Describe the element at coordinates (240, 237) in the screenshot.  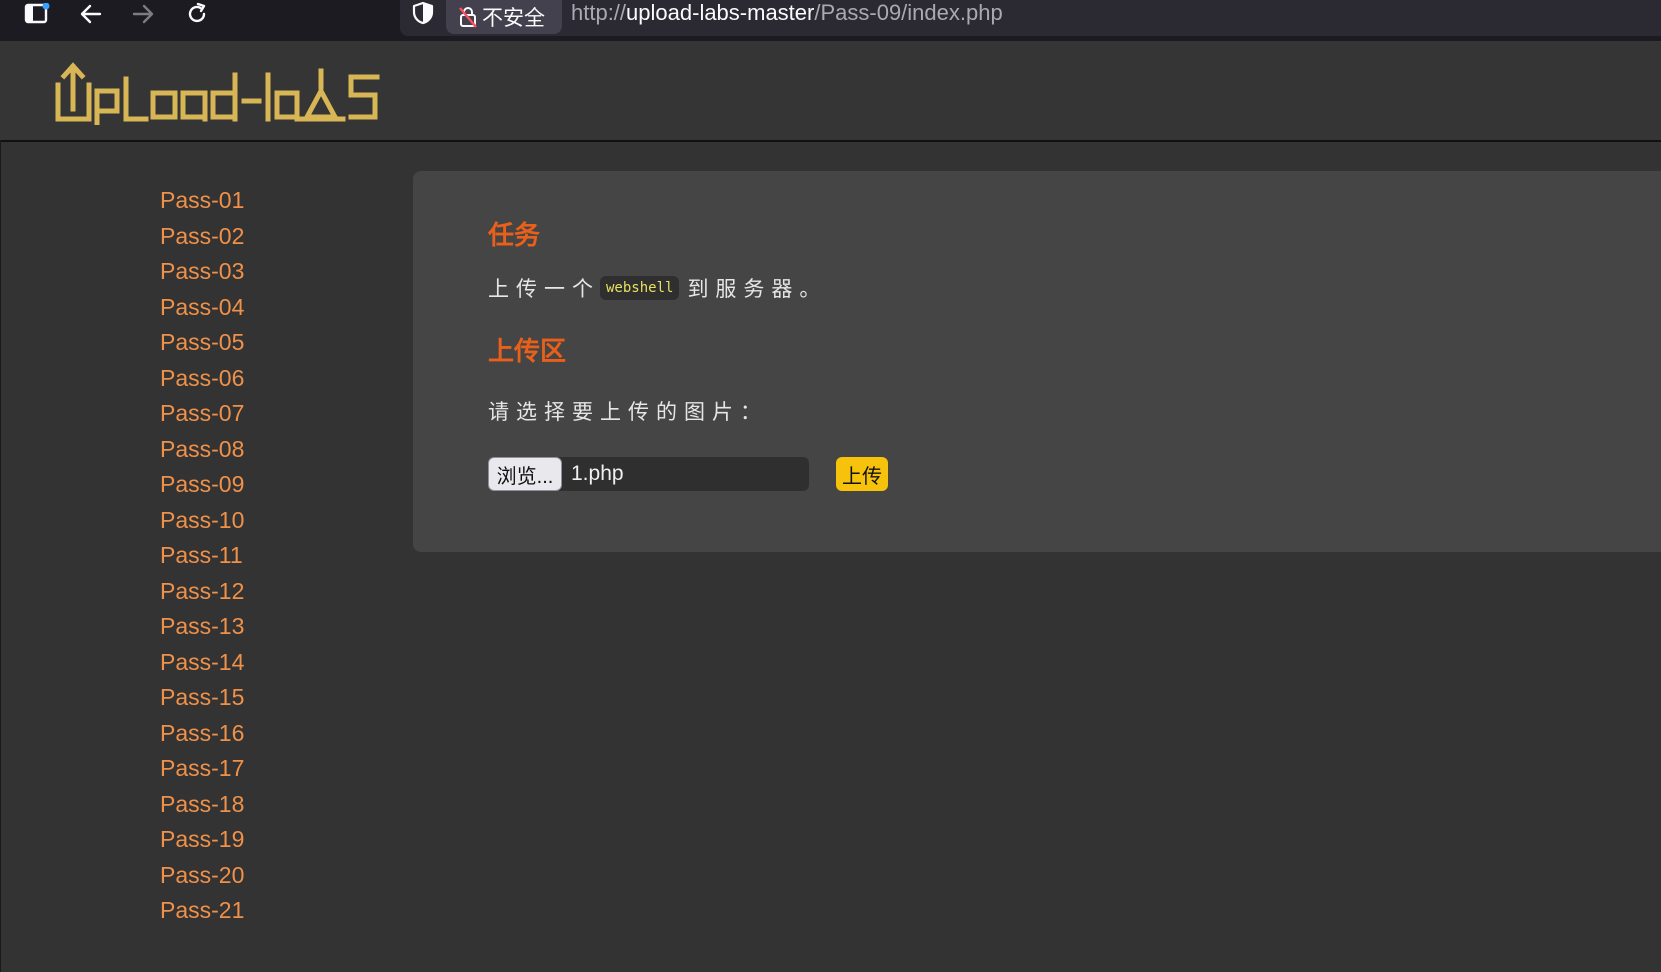
I see `sidebar-item-pass-02: Pass-02` at that location.